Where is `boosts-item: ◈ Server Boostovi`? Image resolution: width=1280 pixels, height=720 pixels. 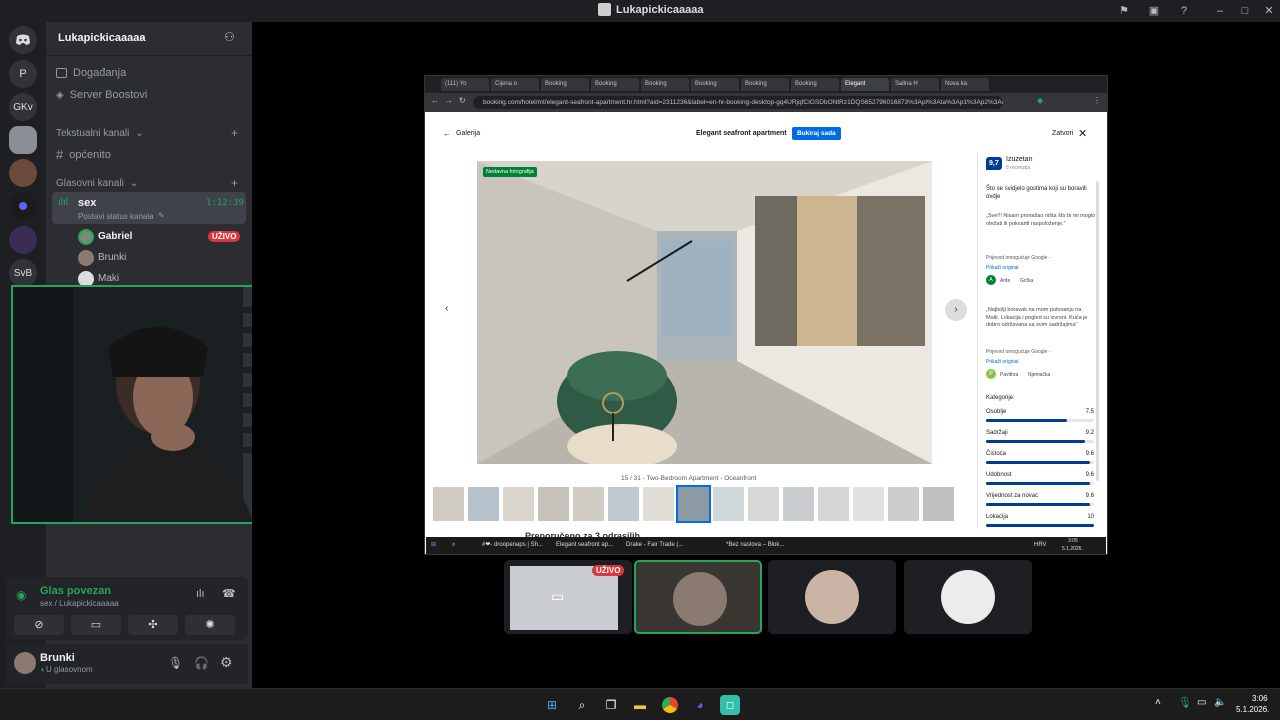 boosts-item: ◈ Server Boostovi is located at coordinates (101, 95).